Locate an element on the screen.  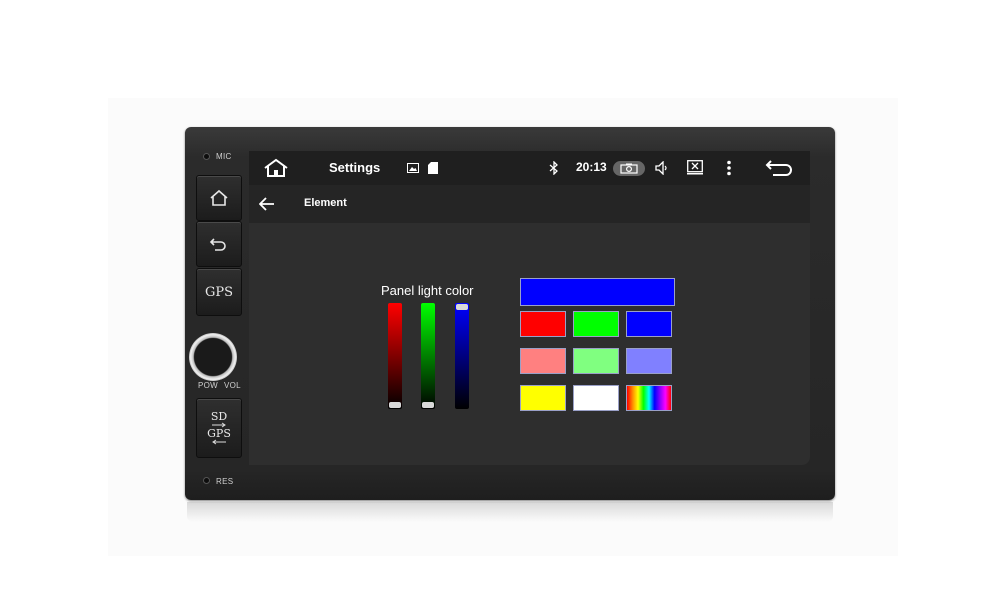
hw-home-button is located at coordinates (219, 198).